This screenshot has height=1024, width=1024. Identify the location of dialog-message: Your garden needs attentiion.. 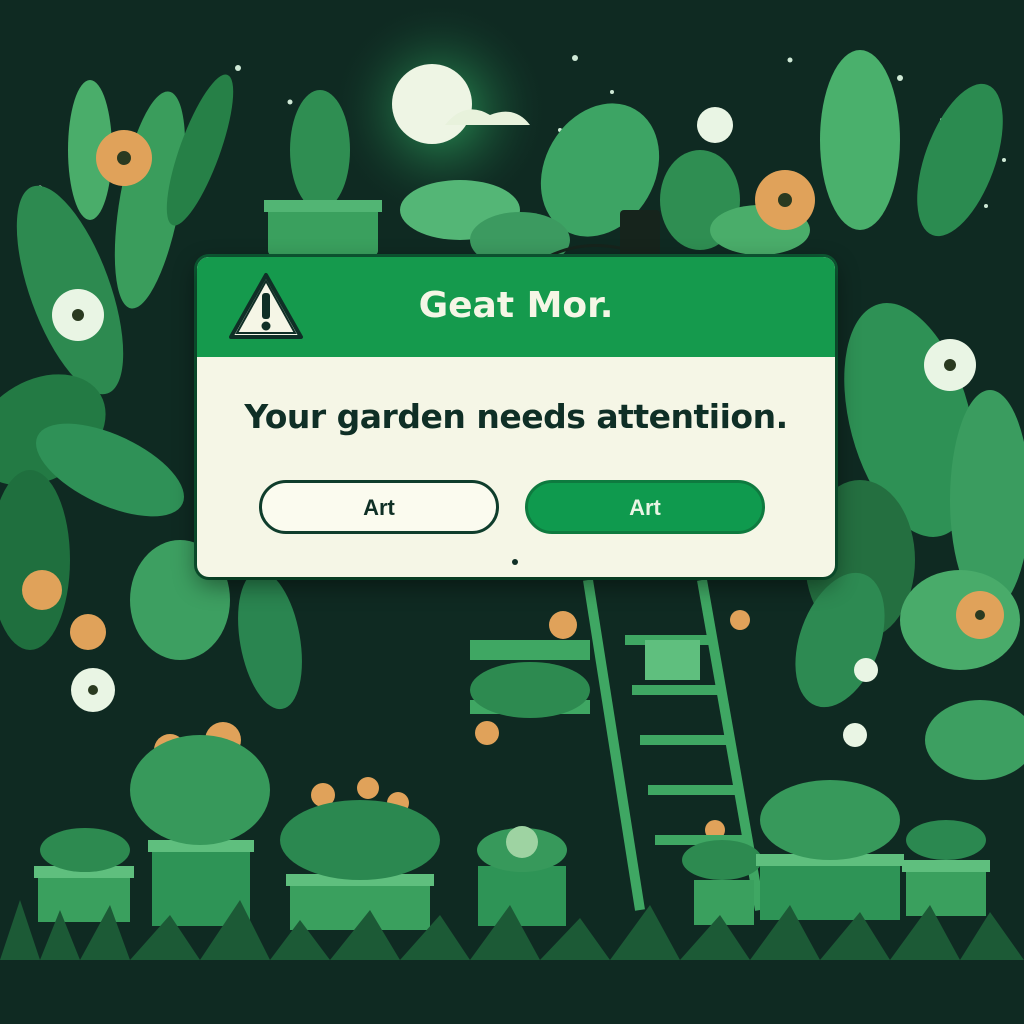
(516, 416).